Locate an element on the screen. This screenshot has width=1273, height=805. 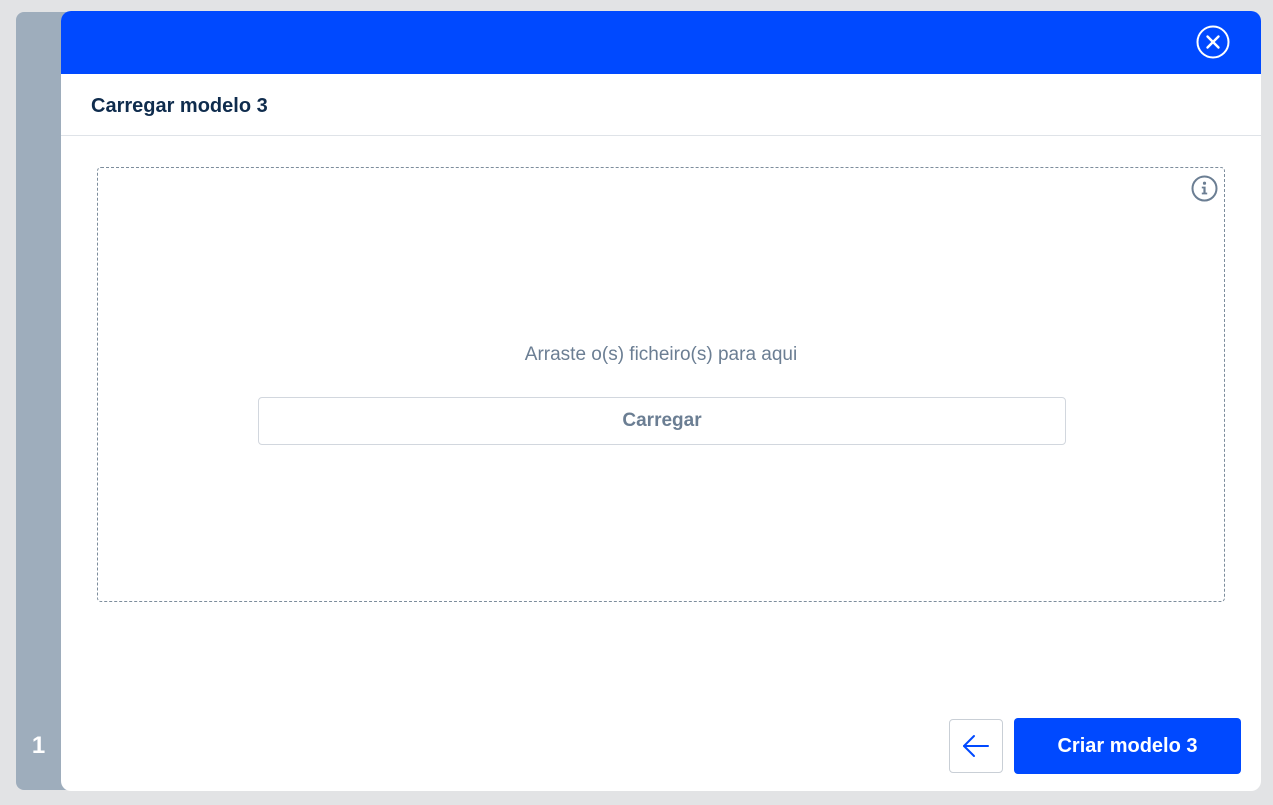
info-circle-icon is located at coordinates (1204, 188).